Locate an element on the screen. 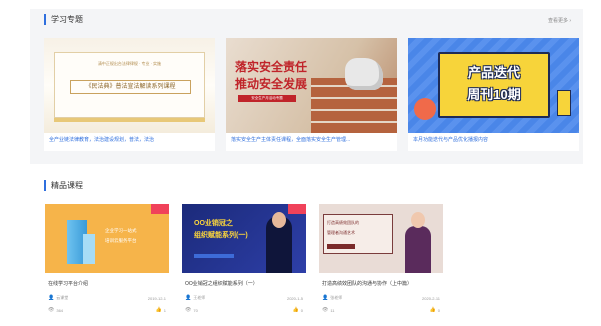 This screenshot has height=326, width=601. course-date: 2019-12-1 is located at coordinates (156, 298).